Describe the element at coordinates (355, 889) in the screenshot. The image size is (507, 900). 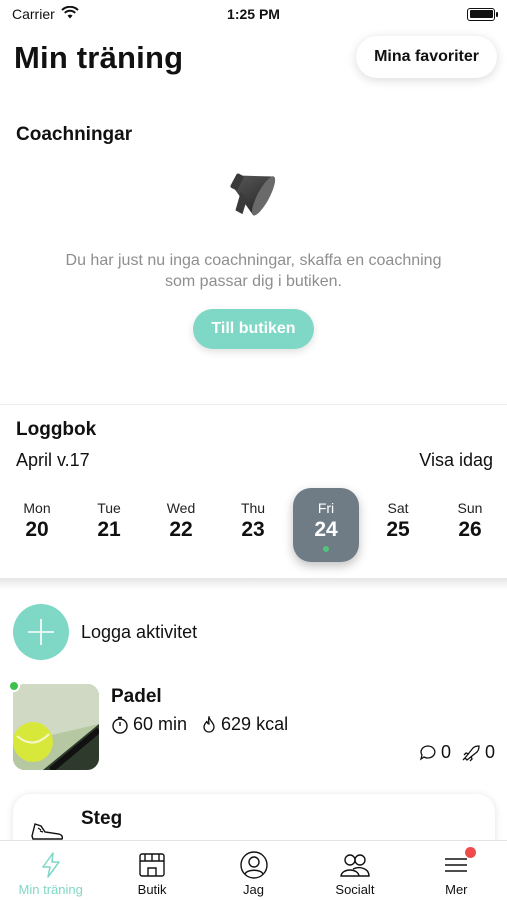
I see `tab-label: Socialt` at that location.